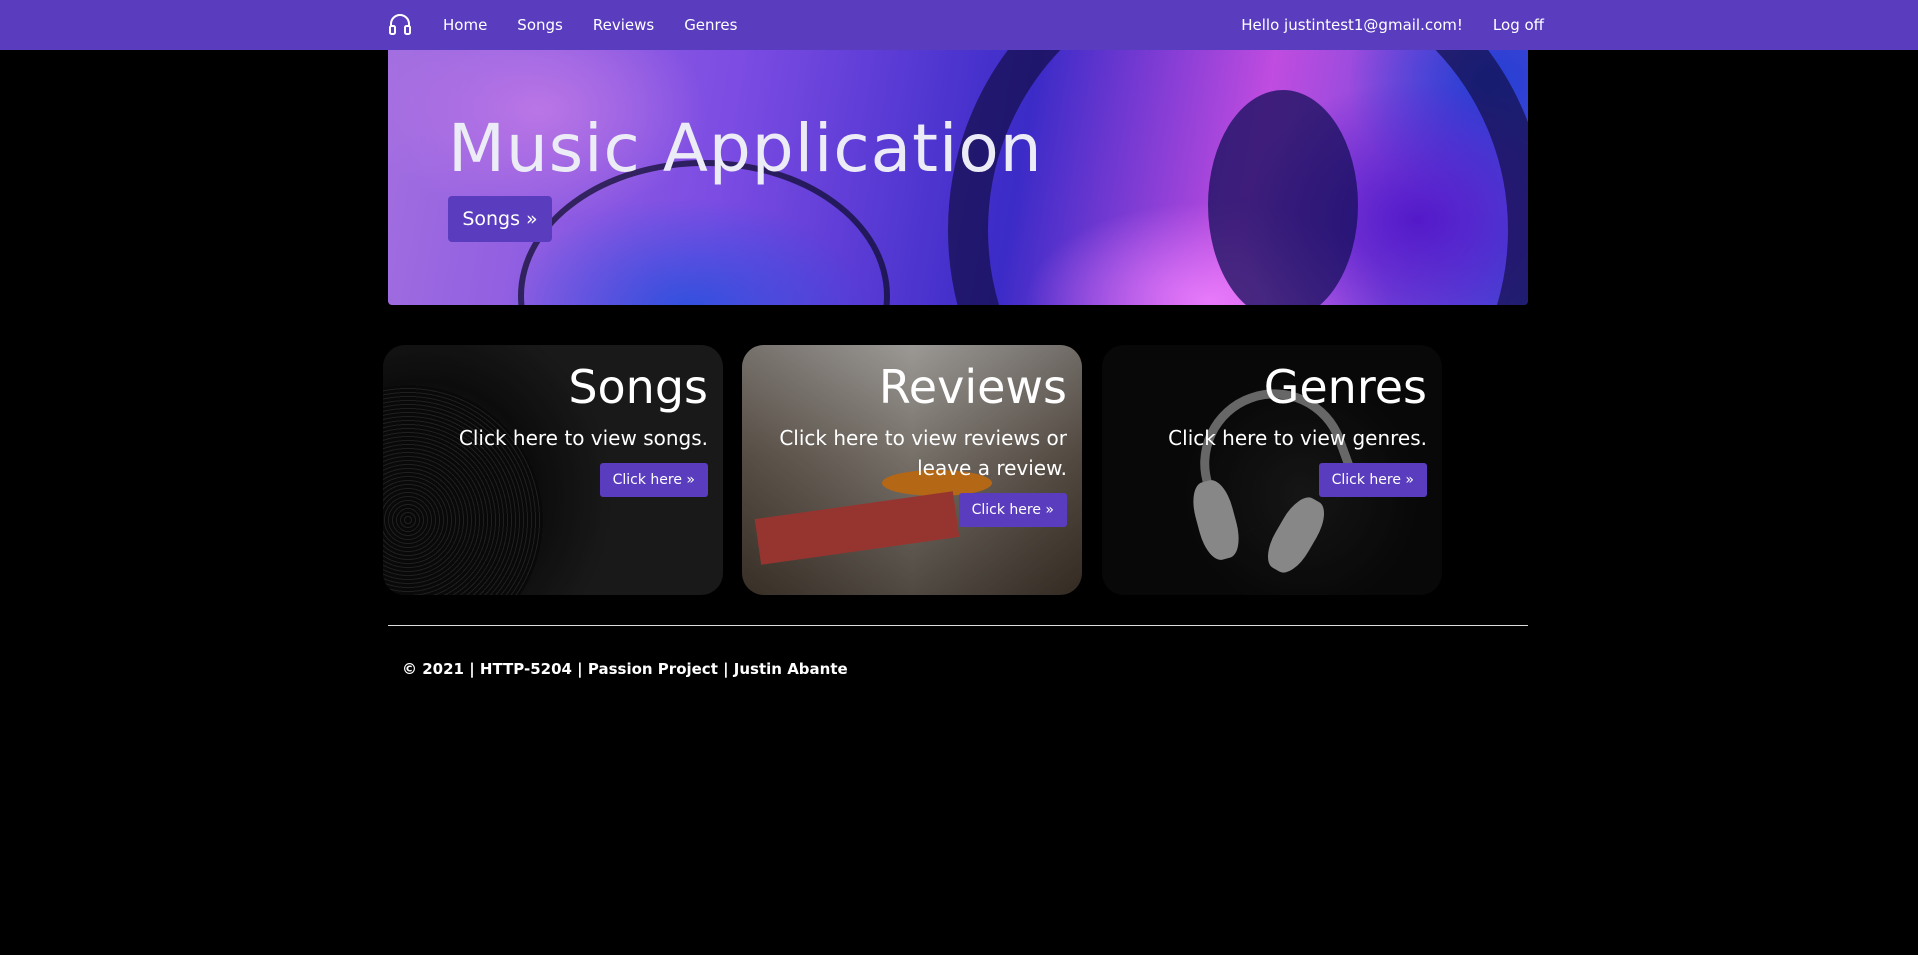 This screenshot has width=1918, height=955. What do you see at coordinates (972, 387) in the screenshot?
I see `card-title: Reviews` at bounding box center [972, 387].